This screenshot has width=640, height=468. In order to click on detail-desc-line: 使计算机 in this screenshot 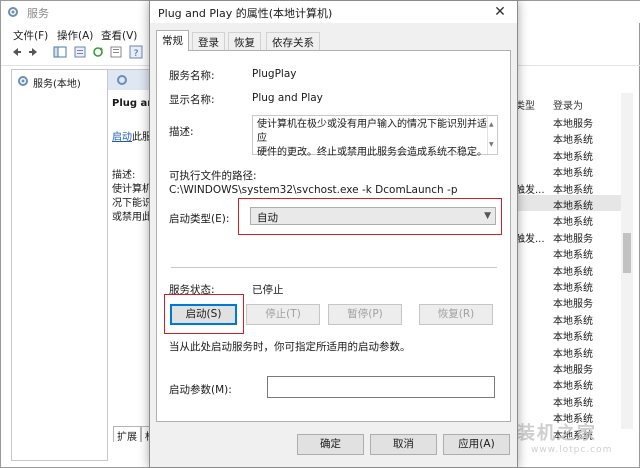, I will do `click(132, 189)`.